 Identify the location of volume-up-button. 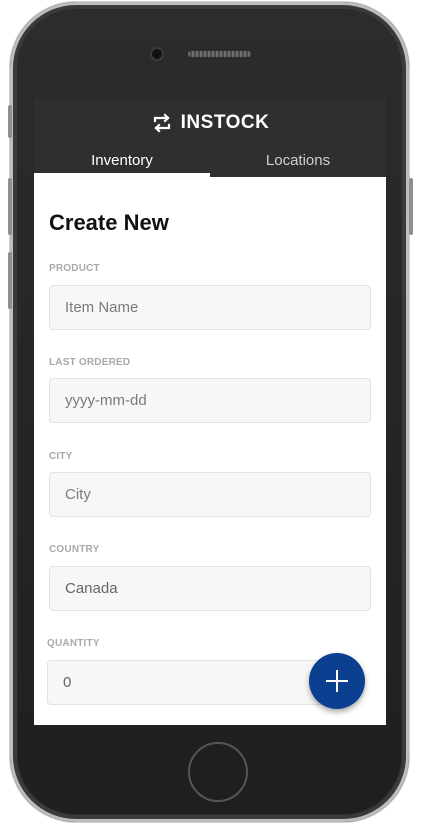
(10, 206).